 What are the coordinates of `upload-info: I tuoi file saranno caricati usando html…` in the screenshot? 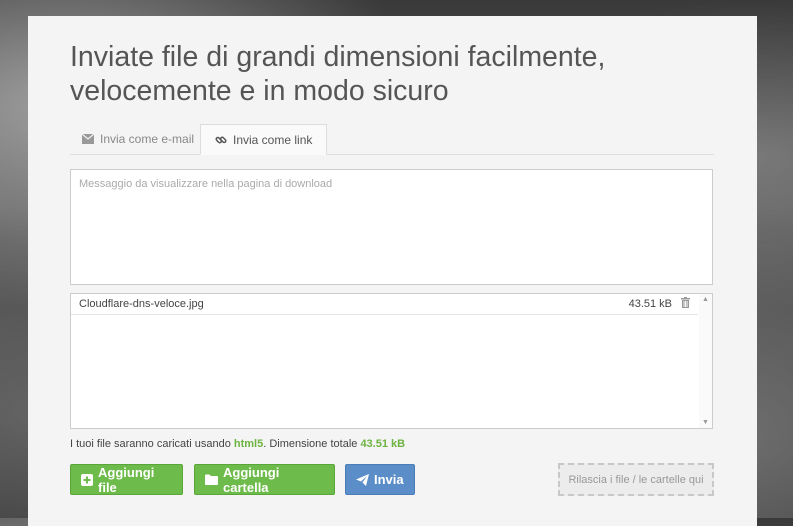 It's located at (237, 444).